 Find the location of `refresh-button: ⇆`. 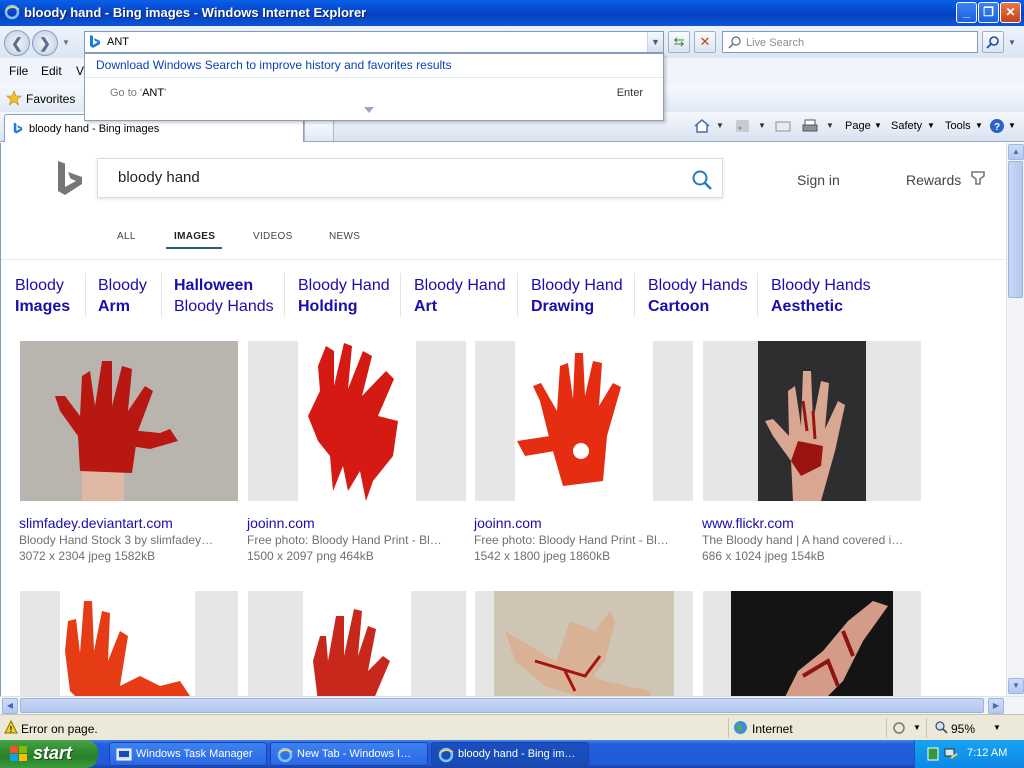

refresh-button: ⇆ is located at coordinates (679, 42).